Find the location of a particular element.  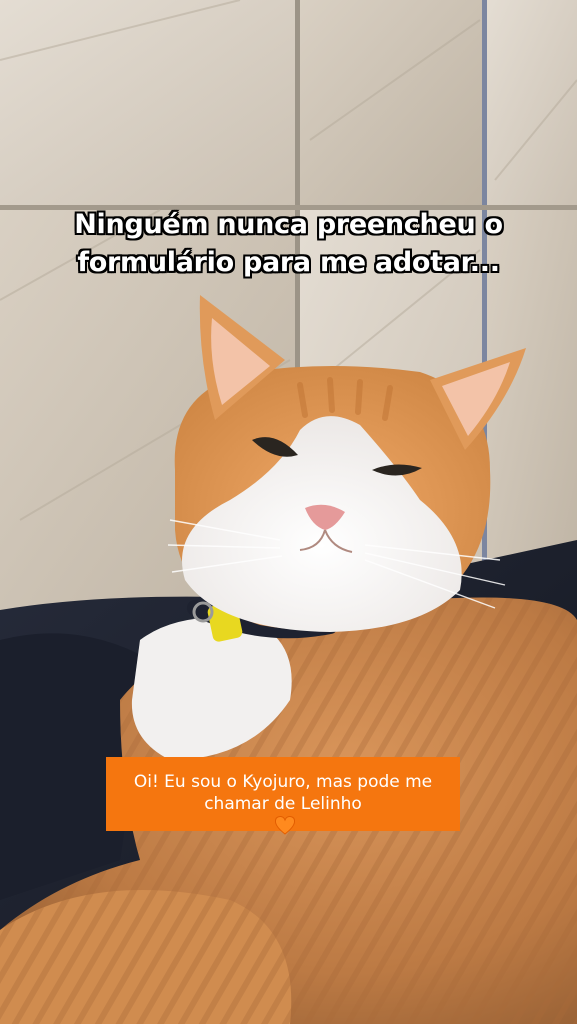

orange-heart-icon is located at coordinates (285, 825).